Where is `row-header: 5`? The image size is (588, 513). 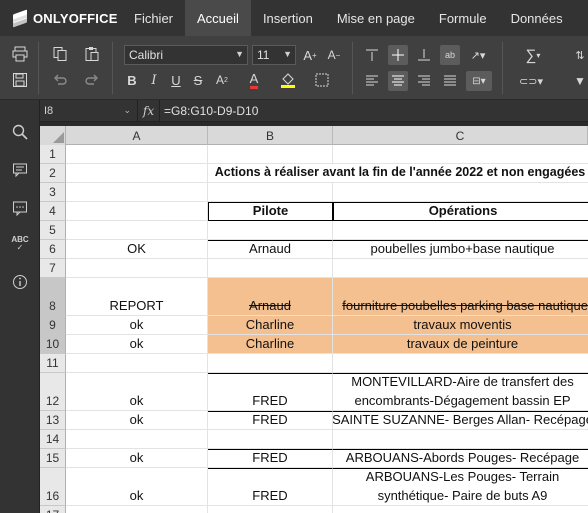
row-header: 5 is located at coordinates (53, 230).